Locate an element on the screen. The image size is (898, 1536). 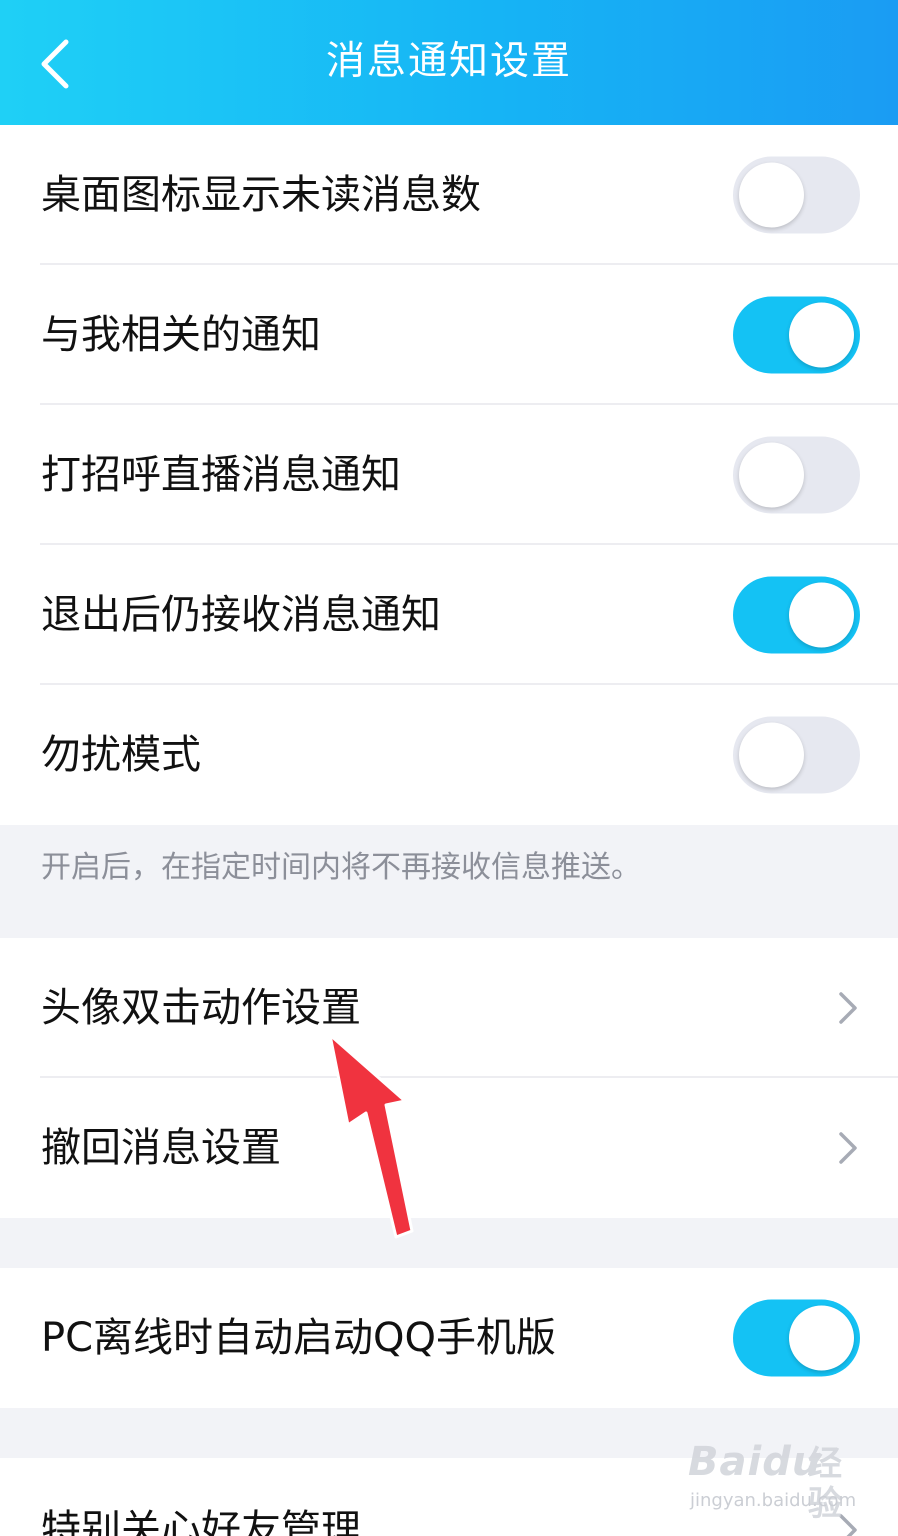
do-not-disturb-note: 开启后，在指定时间内将不再接收信息推送。 is located at coordinates (341, 867).